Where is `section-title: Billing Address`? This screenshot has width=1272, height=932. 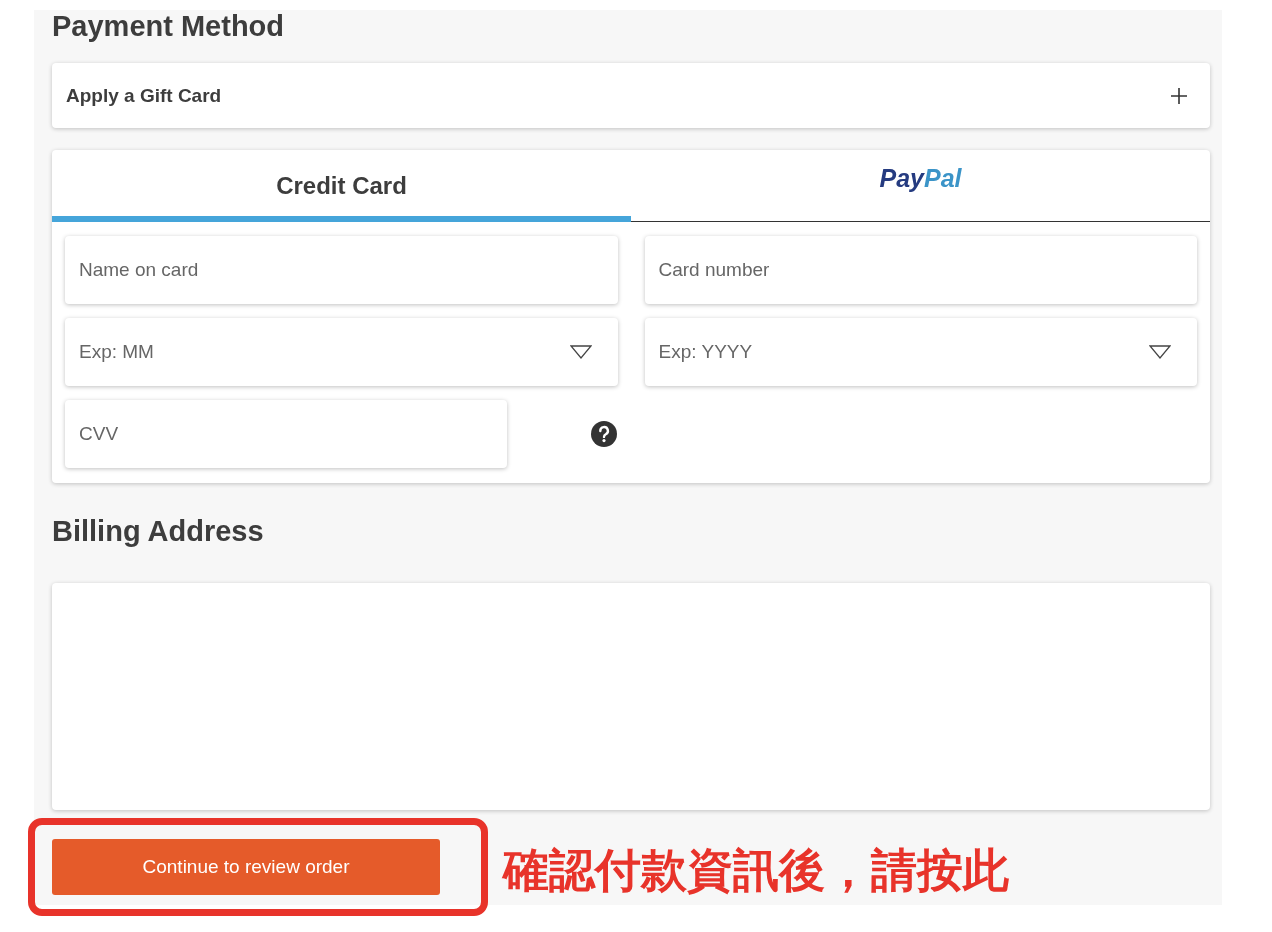 section-title: Billing Address is located at coordinates (158, 531).